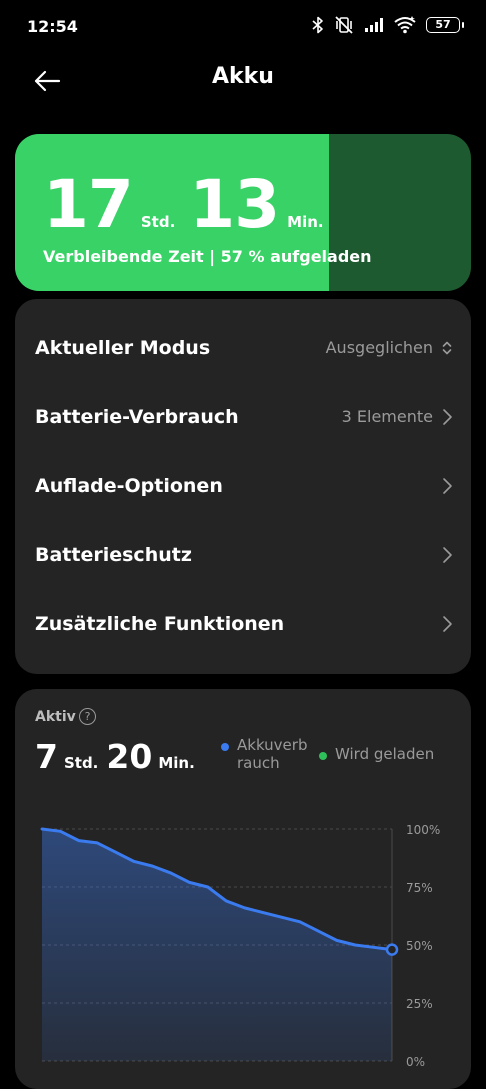 Image resolution: width=486 pixels, height=1089 pixels. What do you see at coordinates (305, 222) in the screenshot?
I see `minutes-unit: Min.` at bounding box center [305, 222].